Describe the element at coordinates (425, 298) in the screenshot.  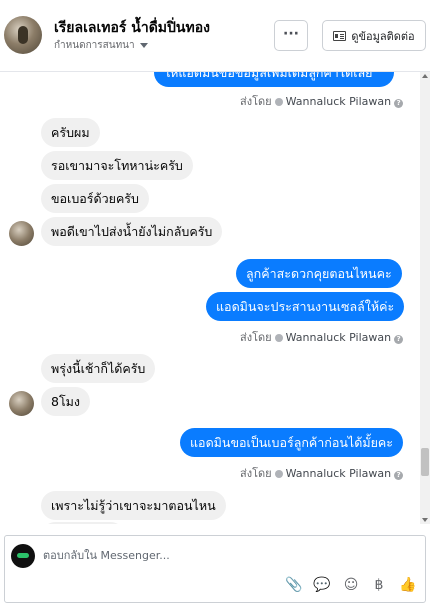
I see `thread-scrollbar` at that location.